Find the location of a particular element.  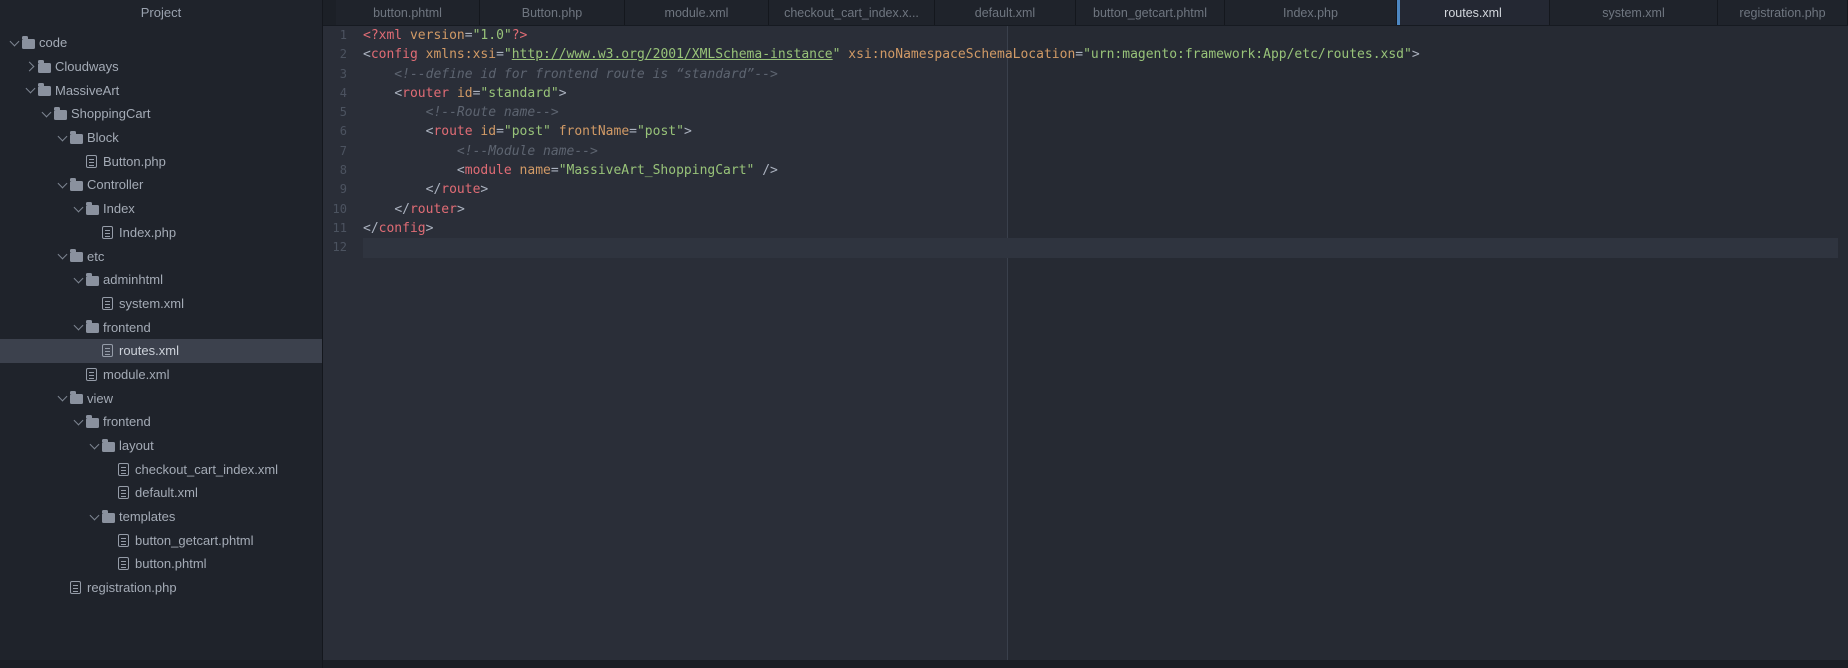

tree-item-index: Index is located at coordinates (161, 209).